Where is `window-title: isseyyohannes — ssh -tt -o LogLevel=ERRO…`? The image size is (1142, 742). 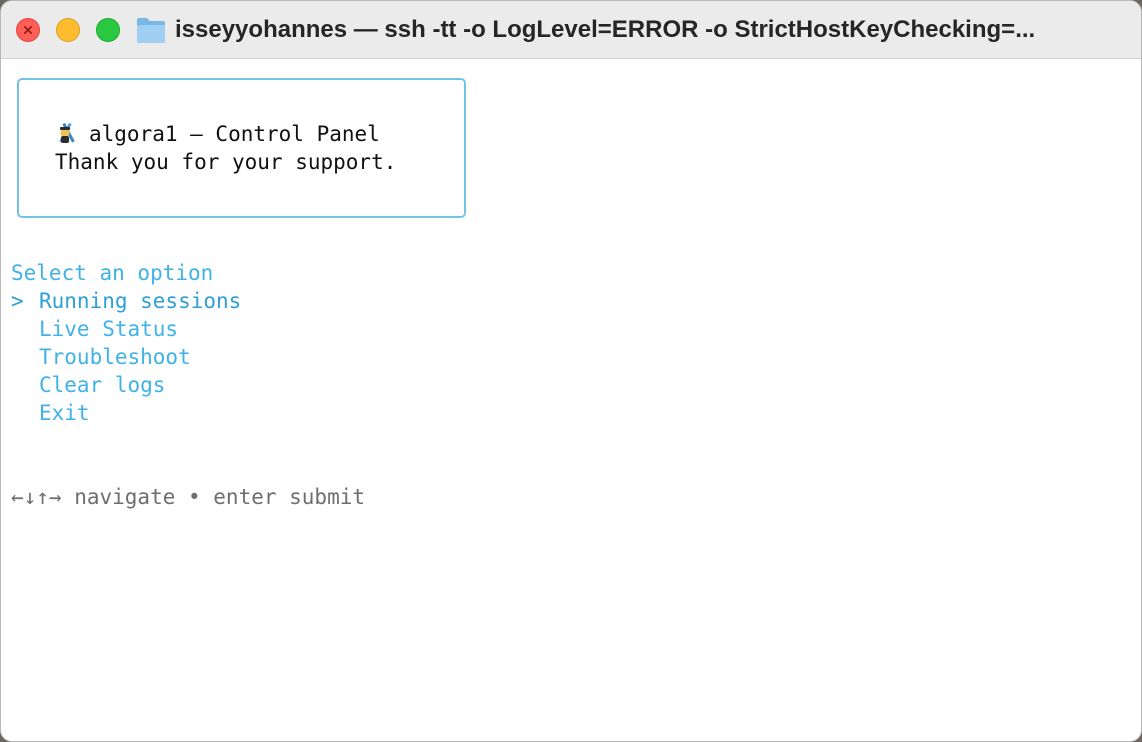
window-title: isseyyohannes — ssh -tt -o LogLevel=ERRO… is located at coordinates (605, 29).